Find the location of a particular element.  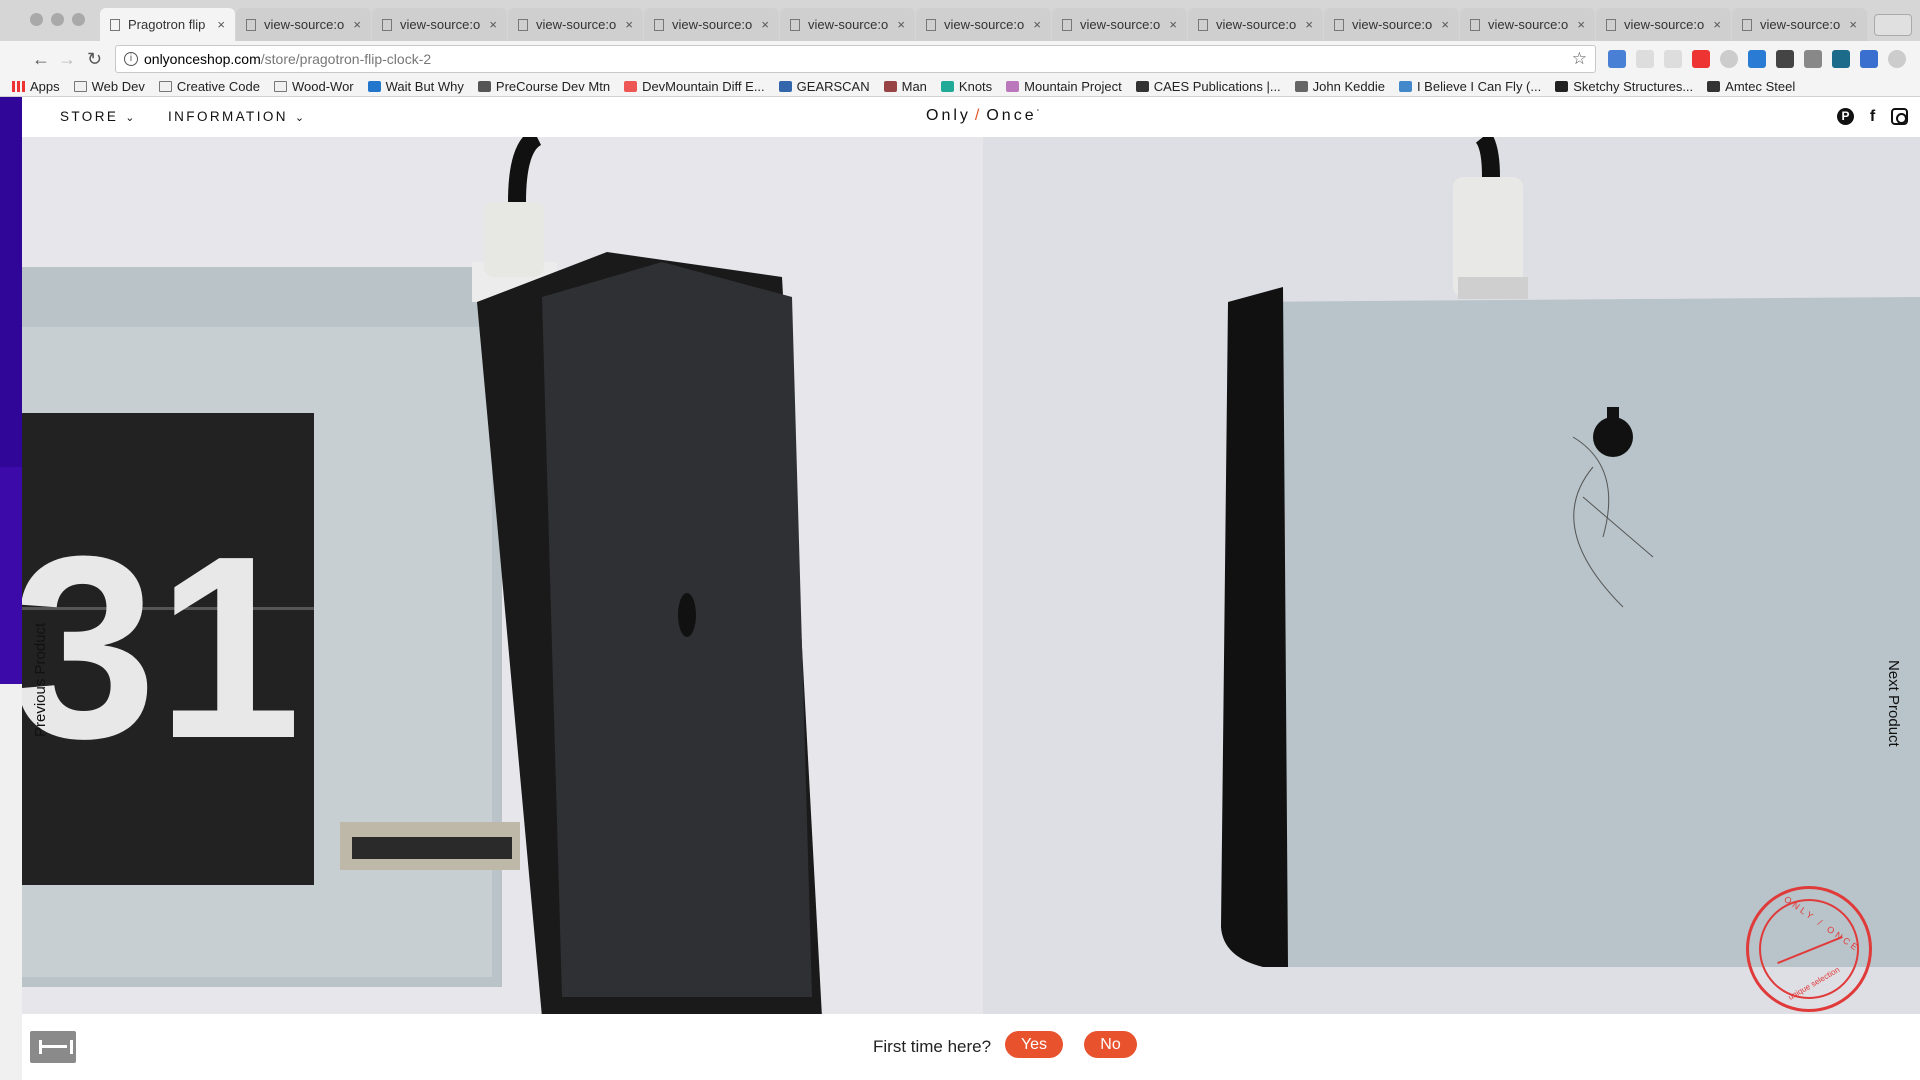

hr-logo-icon is located at coordinates (53, 1047).